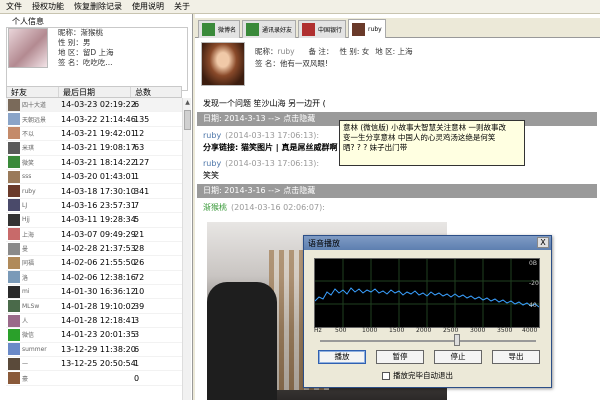  What do you see at coordinates (98, 249) in the screenshot?
I see `last-date-cell: 14-02-28 21:37:53` at bounding box center [98, 249].